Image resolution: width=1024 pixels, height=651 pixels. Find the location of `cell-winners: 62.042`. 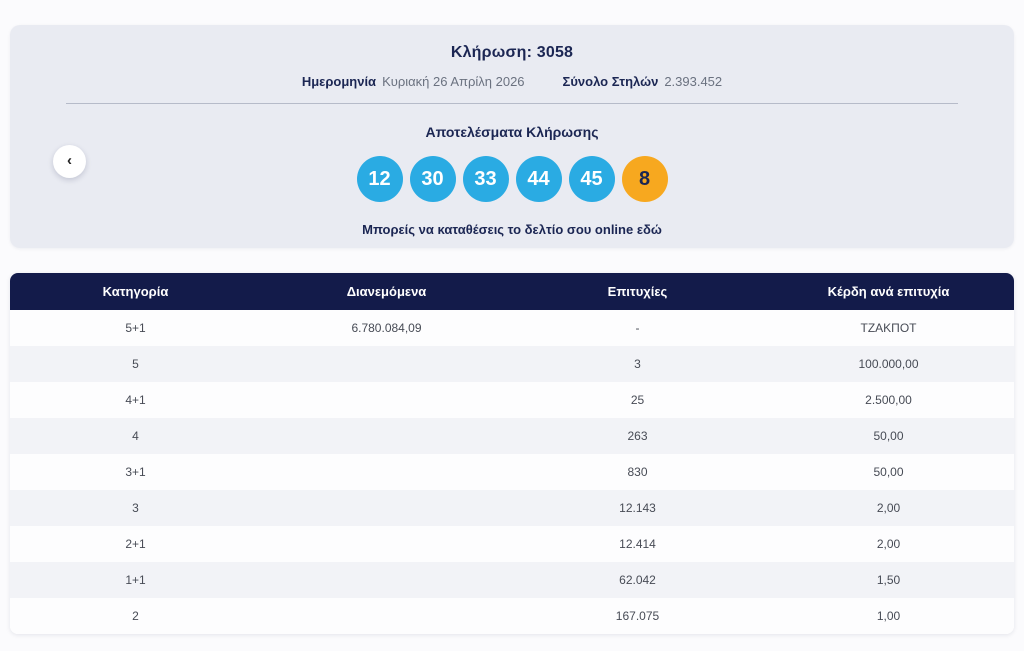

cell-winners: 62.042 is located at coordinates (637, 580).